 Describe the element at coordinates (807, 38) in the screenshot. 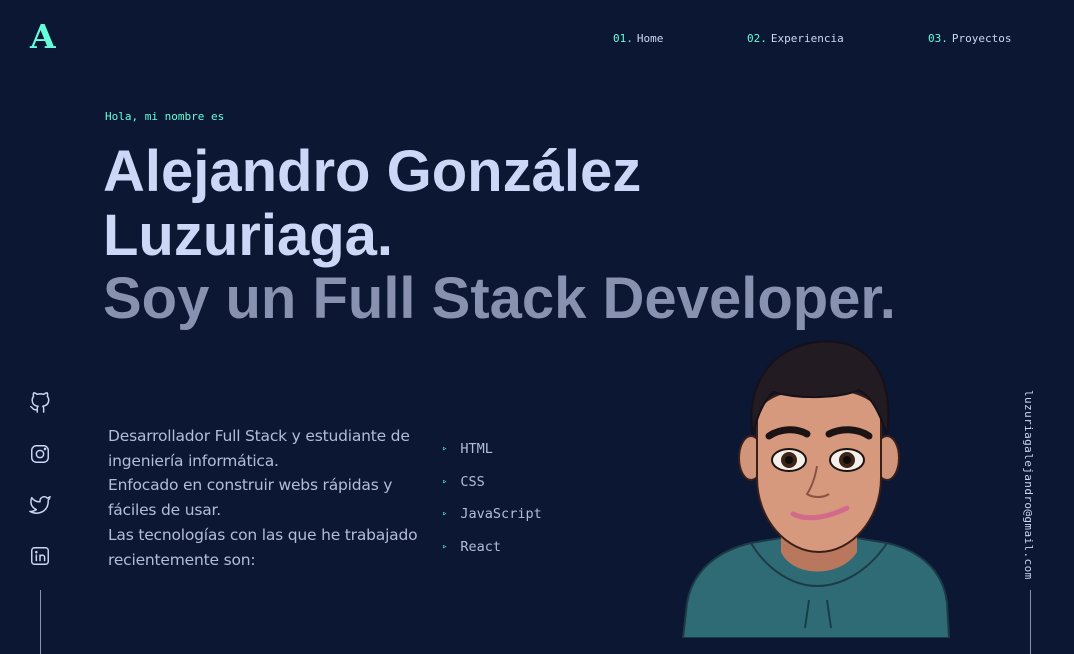

I see `nav-item-label: Experiencia` at that location.